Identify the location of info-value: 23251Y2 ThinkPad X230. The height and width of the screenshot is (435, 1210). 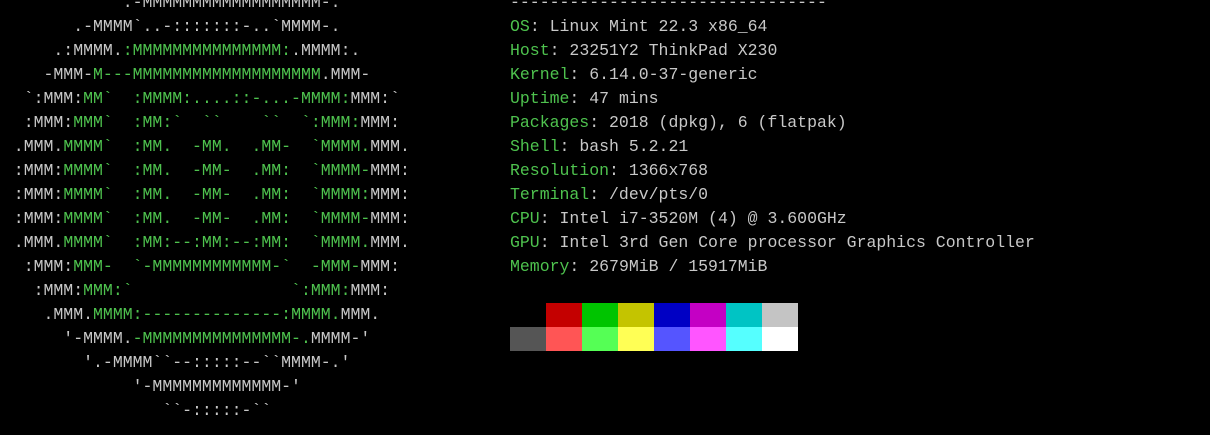
(673, 50).